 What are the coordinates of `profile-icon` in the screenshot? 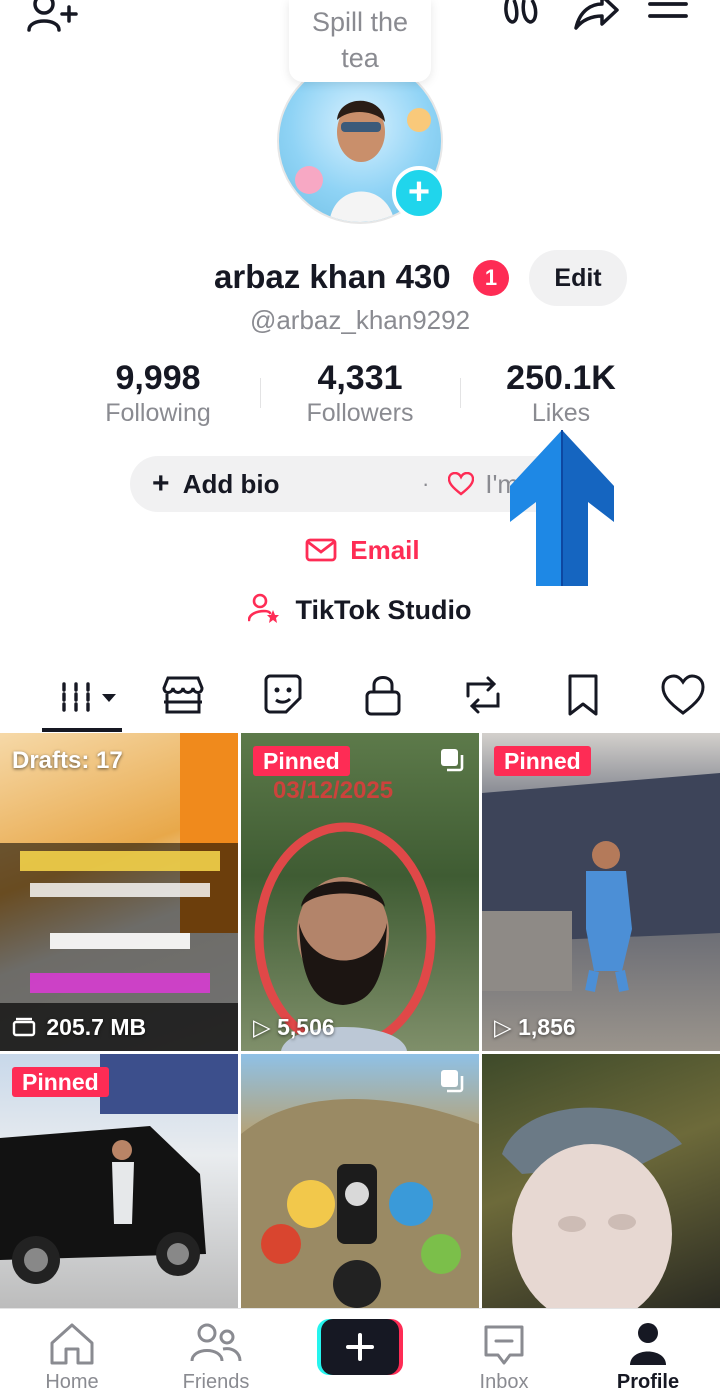 It's located at (648, 1344).